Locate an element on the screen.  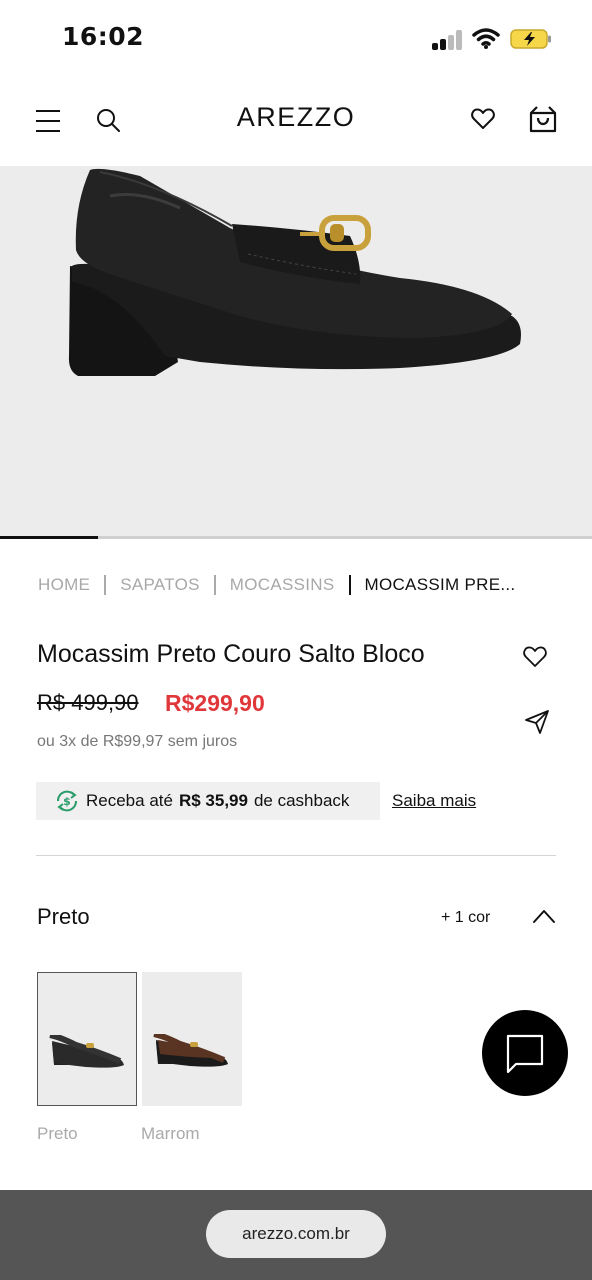
more-colors-count: + 1 cor is located at coordinates (465, 918).